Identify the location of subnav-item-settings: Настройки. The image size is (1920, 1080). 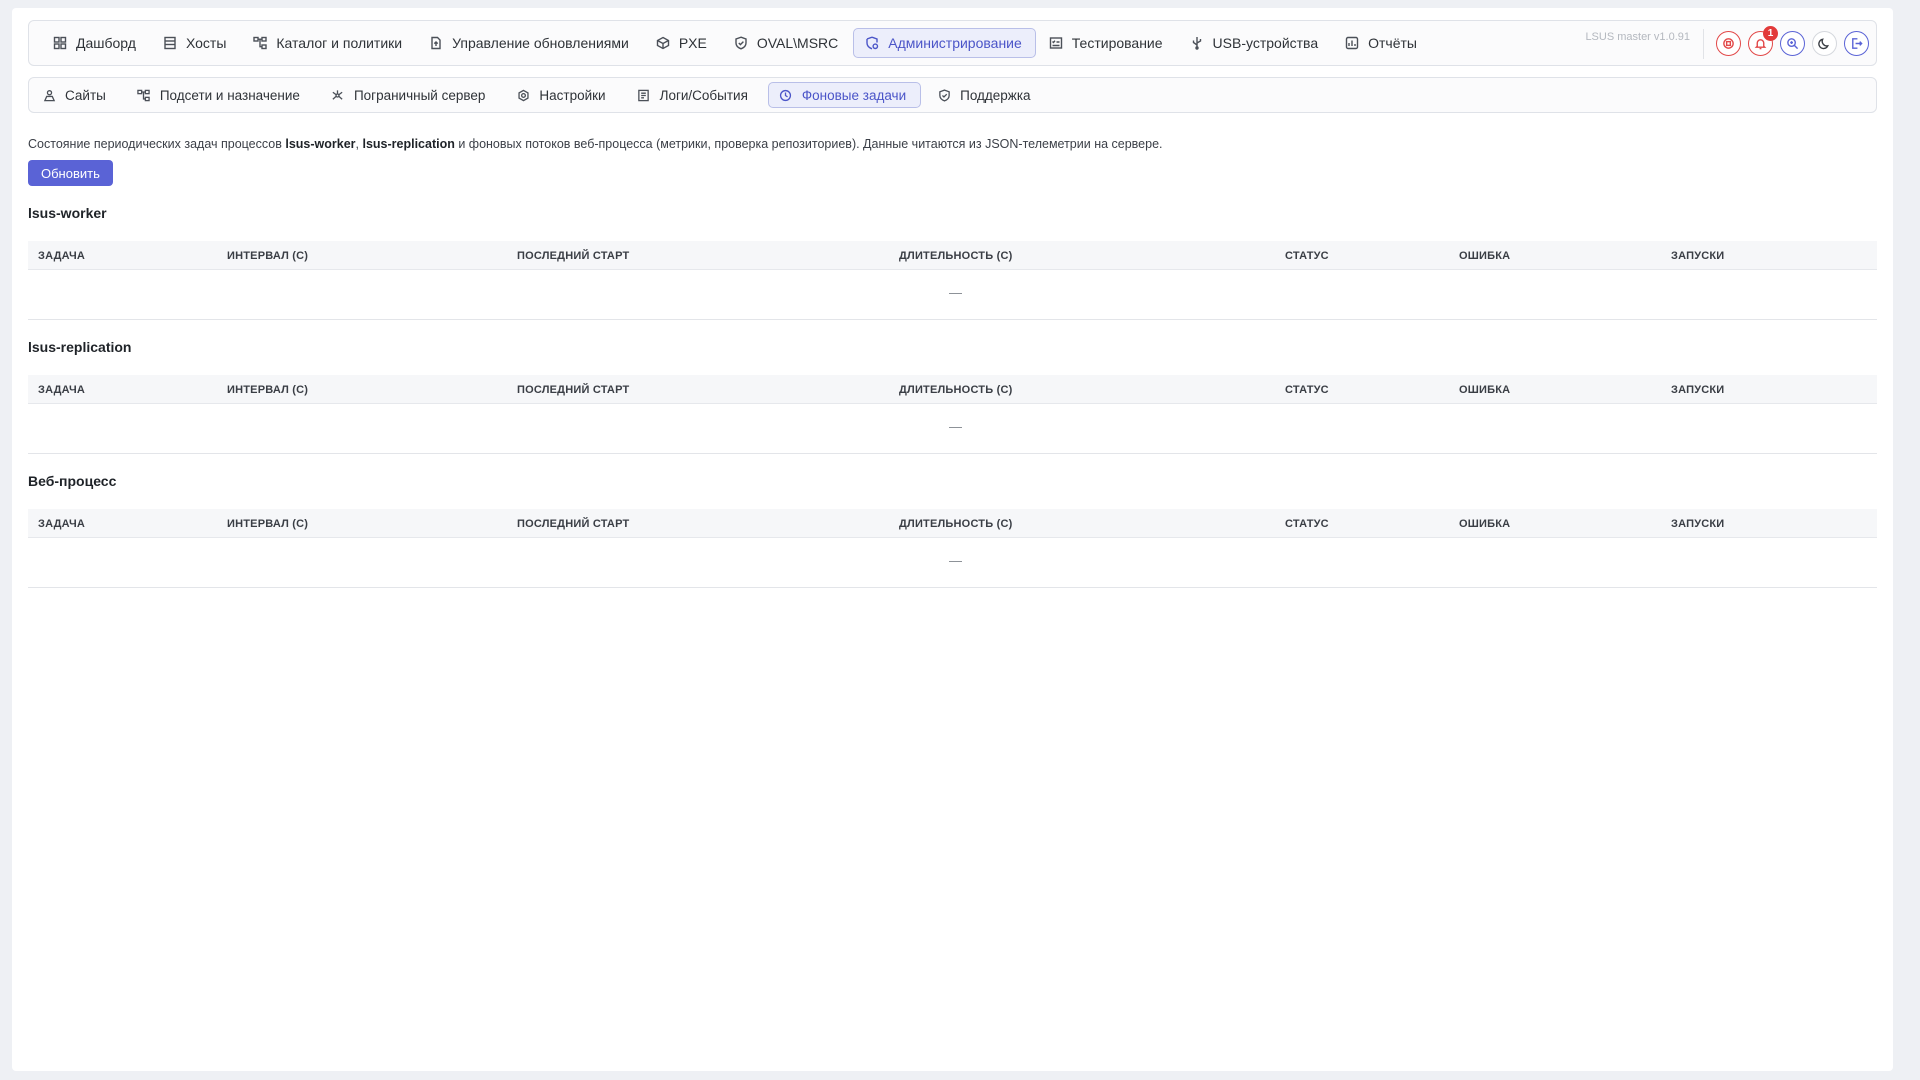
(567, 95).